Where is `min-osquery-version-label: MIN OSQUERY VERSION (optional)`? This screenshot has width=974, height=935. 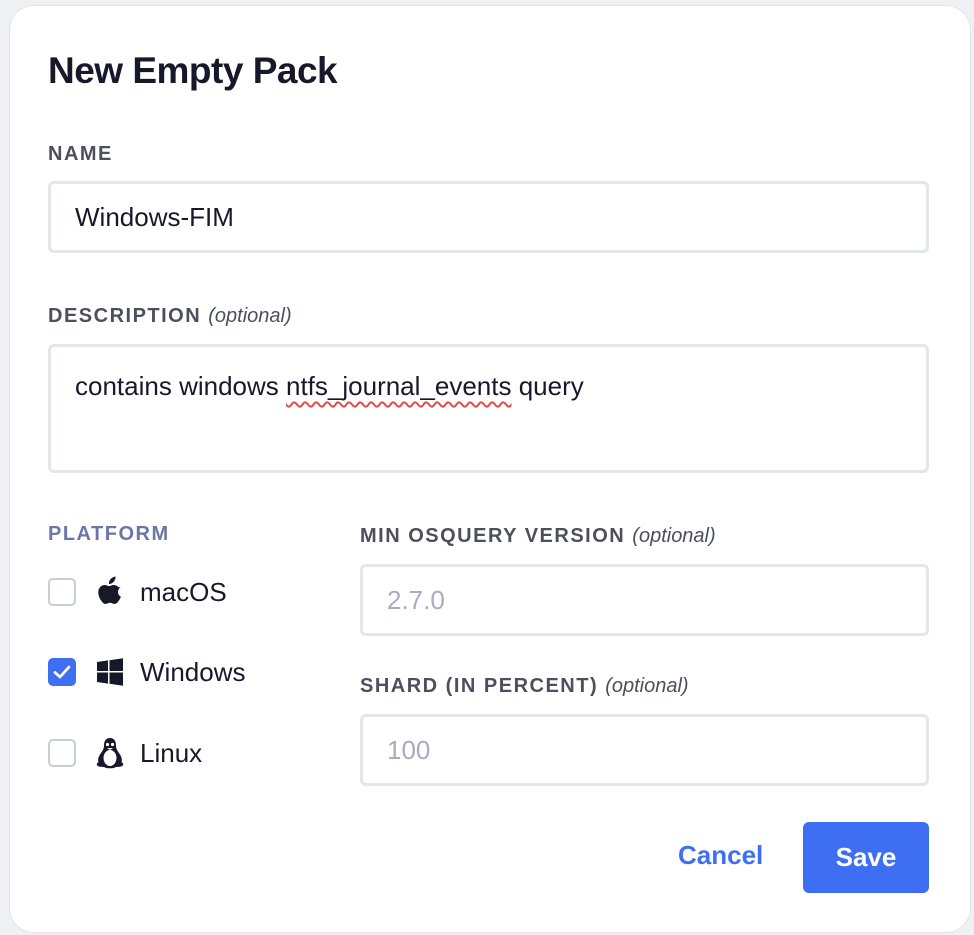
min-osquery-version-label: MIN OSQUERY VERSION (optional) is located at coordinates (538, 536).